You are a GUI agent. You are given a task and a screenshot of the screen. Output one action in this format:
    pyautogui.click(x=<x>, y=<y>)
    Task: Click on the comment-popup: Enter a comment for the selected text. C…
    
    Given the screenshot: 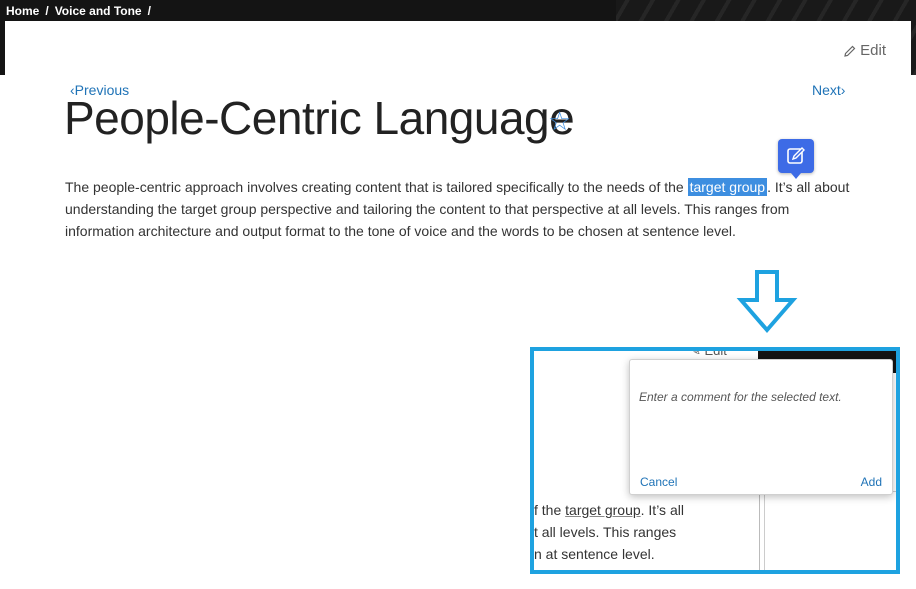 What is the action you would take?
    pyautogui.click(x=761, y=427)
    